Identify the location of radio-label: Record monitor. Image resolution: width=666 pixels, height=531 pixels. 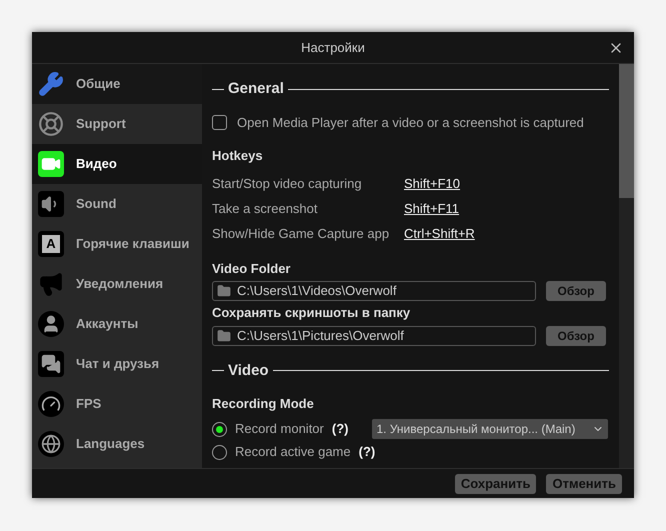
(279, 429).